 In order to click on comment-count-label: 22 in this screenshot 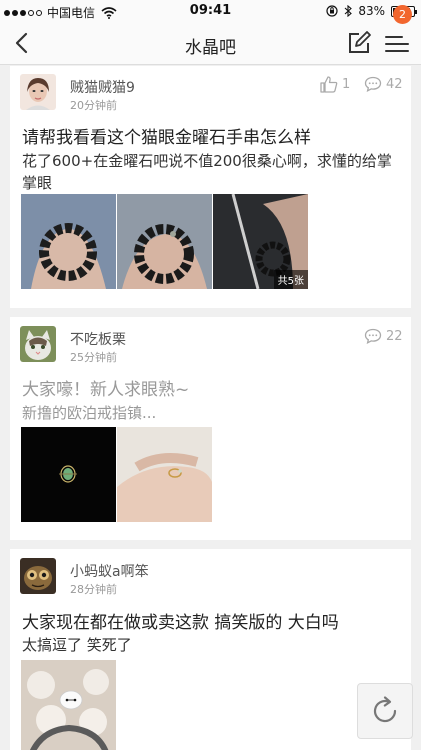, I will do `click(394, 336)`.